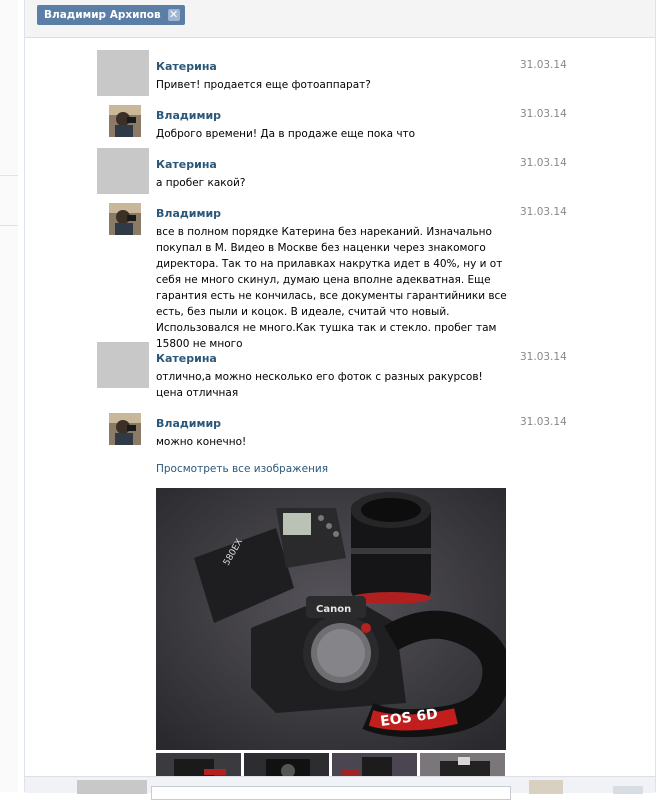 This screenshot has height=800, width=666. Describe the element at coordinates (242, 469) in the screenshot. I see `view-all-images-link: Просмотреть все изображения` at that location.